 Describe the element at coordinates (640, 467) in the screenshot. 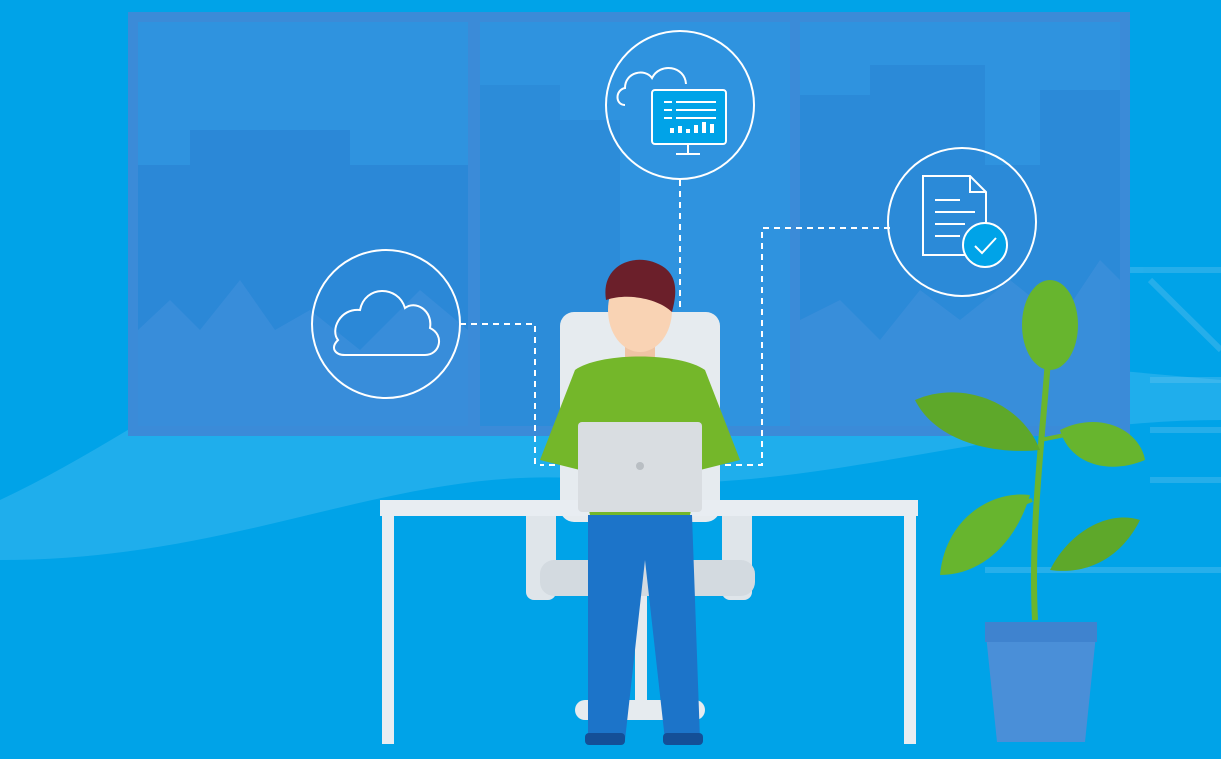

I see `laptop` at that location.